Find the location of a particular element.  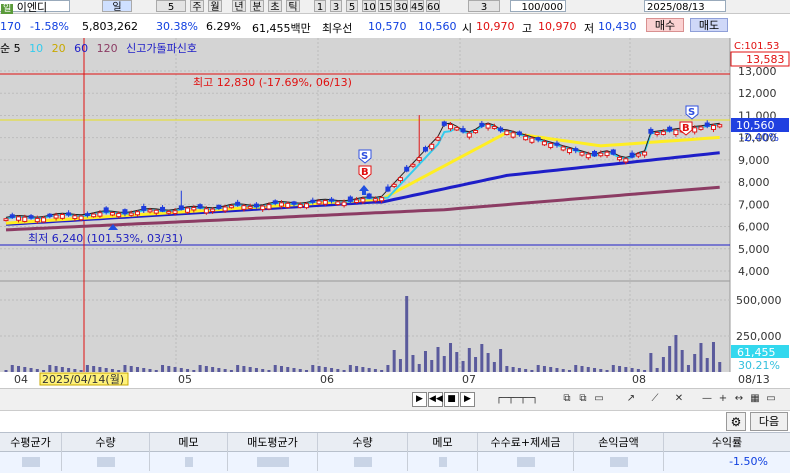

signal-letter: B is located at coordinates (686, 128).